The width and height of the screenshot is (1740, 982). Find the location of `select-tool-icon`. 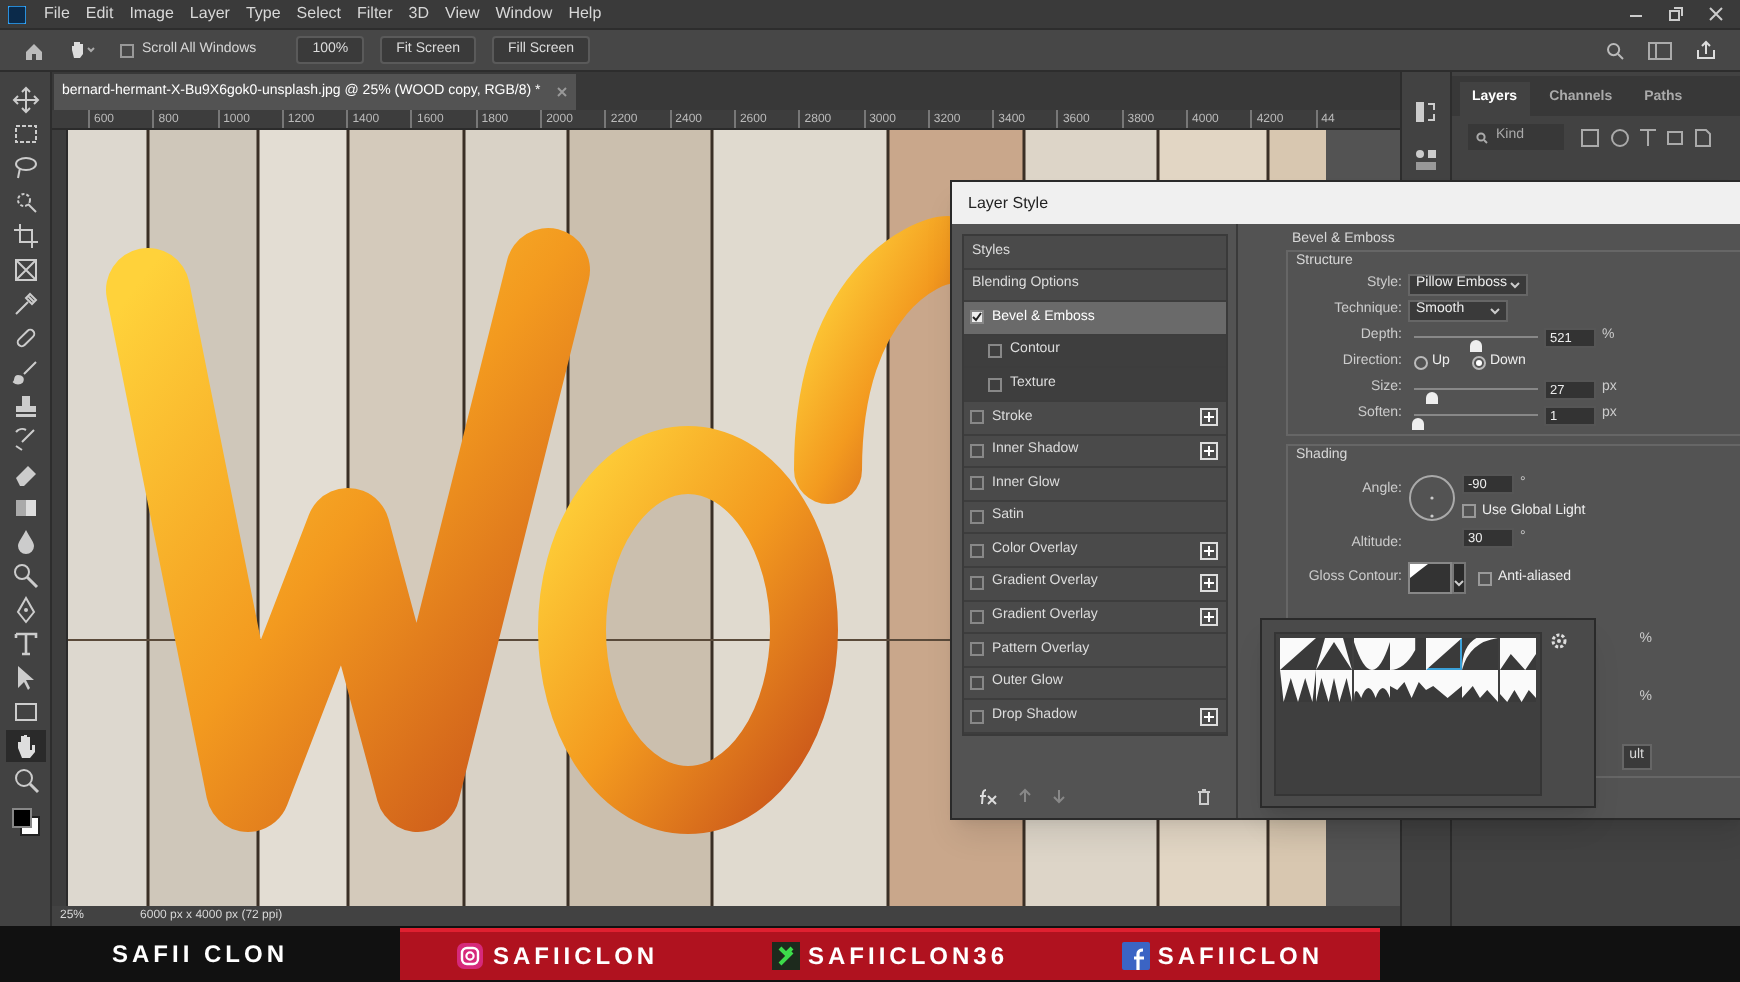

select-tool-icon is located at coordinates (25, 202).